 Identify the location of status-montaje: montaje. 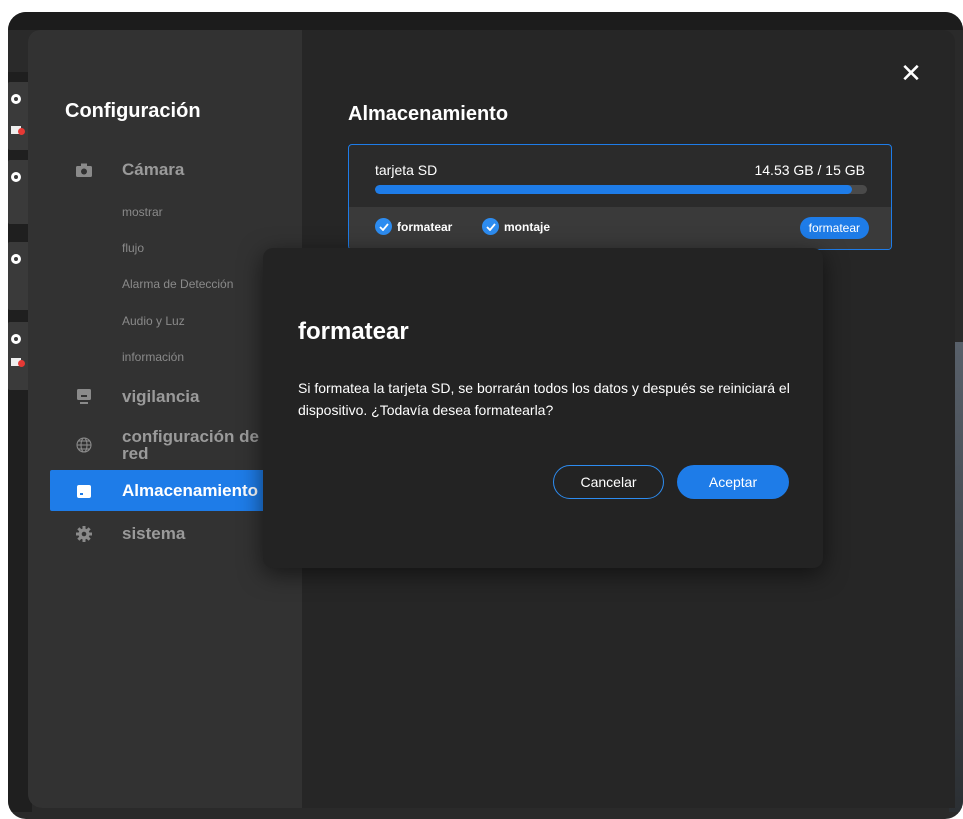
(516, 226).